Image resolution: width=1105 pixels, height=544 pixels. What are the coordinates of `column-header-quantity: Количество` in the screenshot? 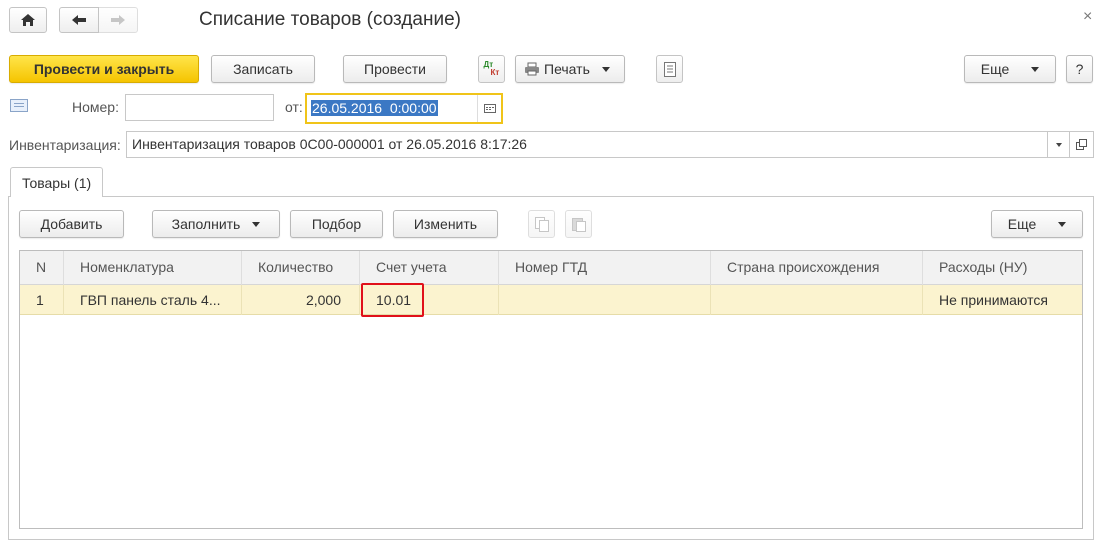 It's located at (301, 268).